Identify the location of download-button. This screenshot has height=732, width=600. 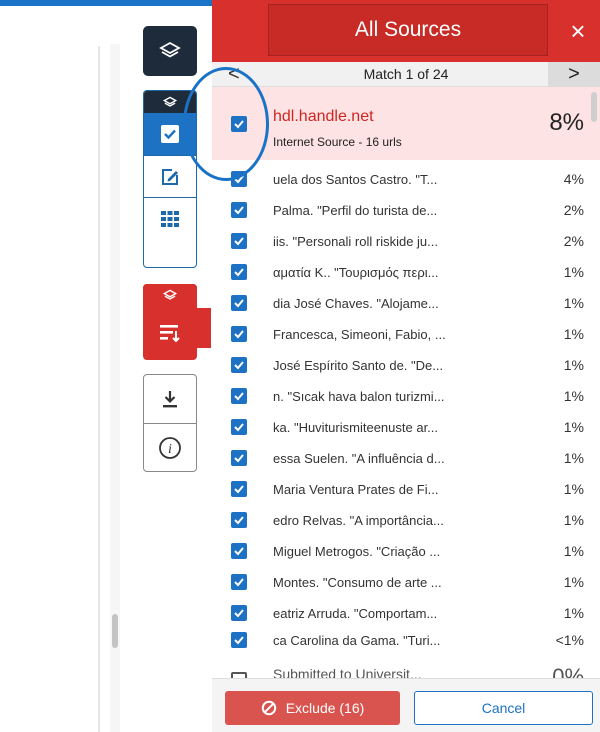
(170, 399).